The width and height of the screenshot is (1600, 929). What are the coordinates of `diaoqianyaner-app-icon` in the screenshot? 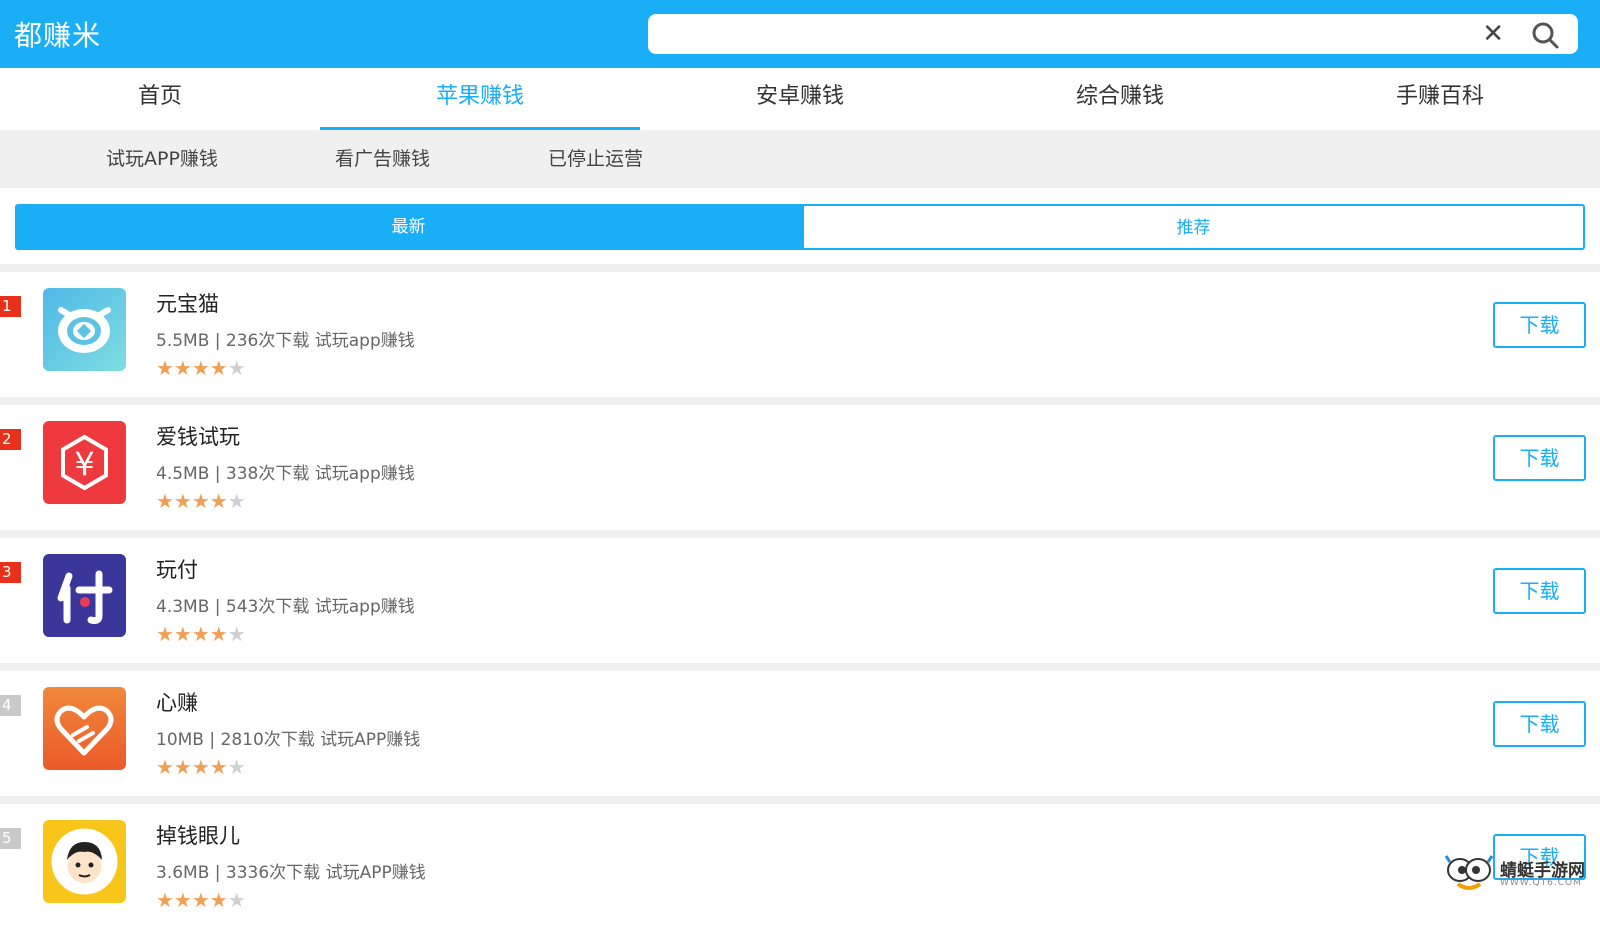 It's located at (84, 861).